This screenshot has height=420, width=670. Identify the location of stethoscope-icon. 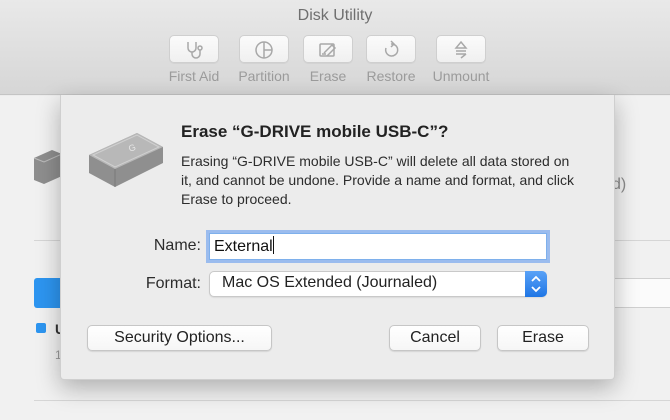
(195, 50).